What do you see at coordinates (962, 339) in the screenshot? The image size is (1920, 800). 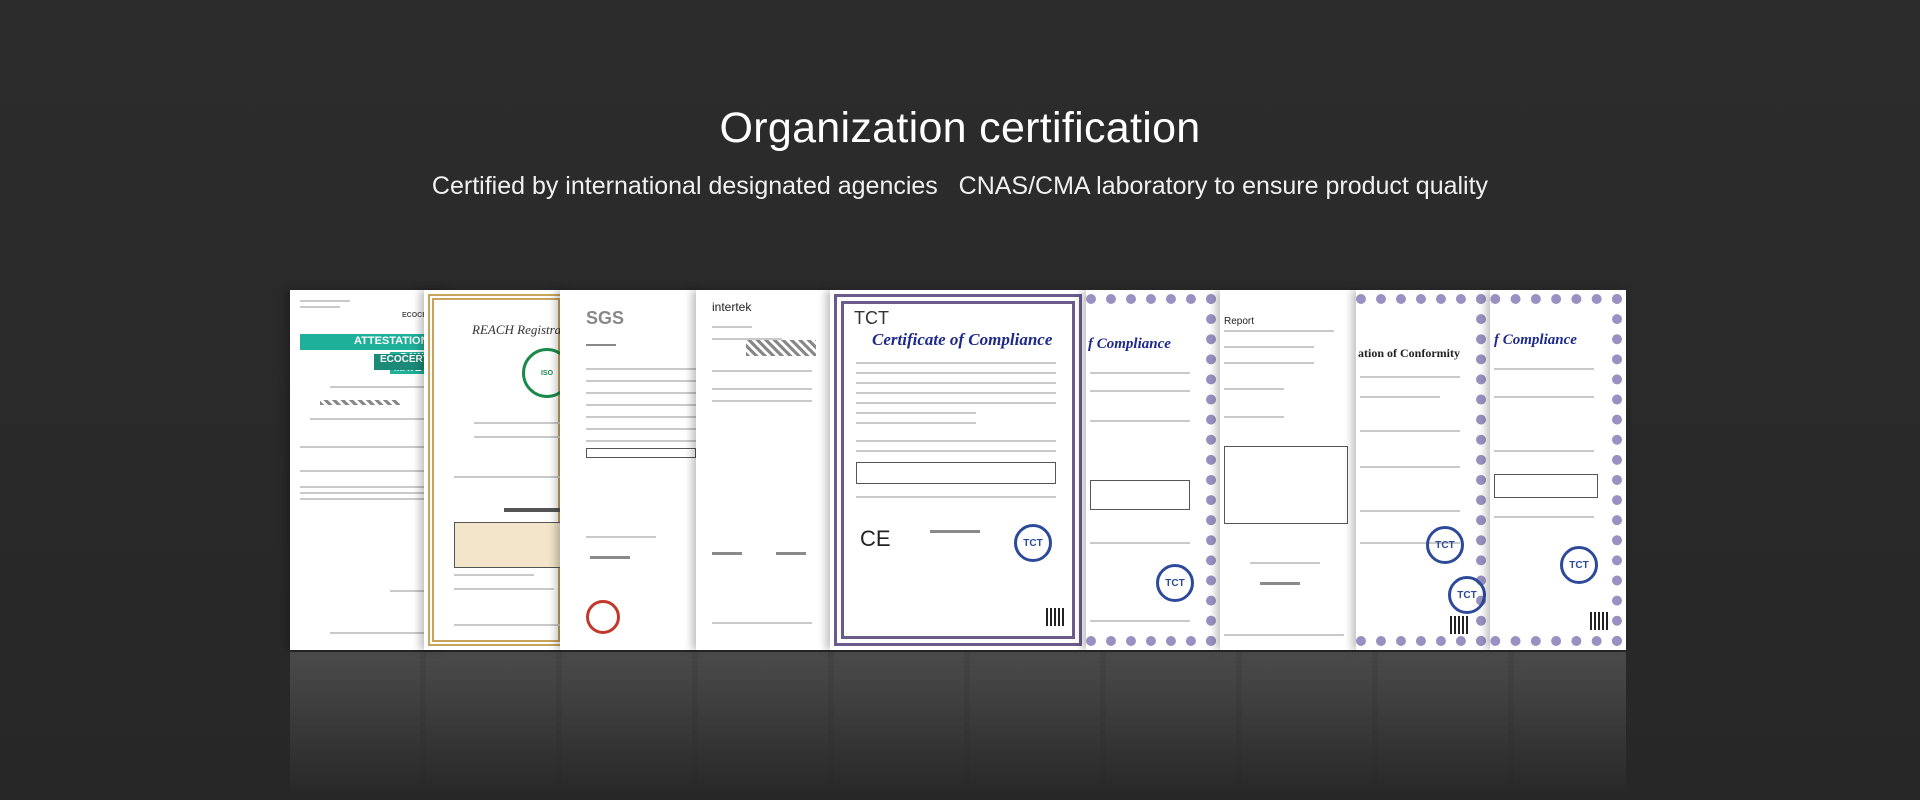 I see `cert-title: Certificate of Compliance` at bounding box center [962, 339].